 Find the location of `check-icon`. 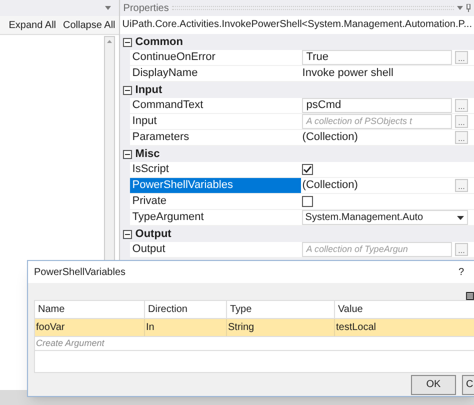

check-icon is located at coordinates (307, 169).